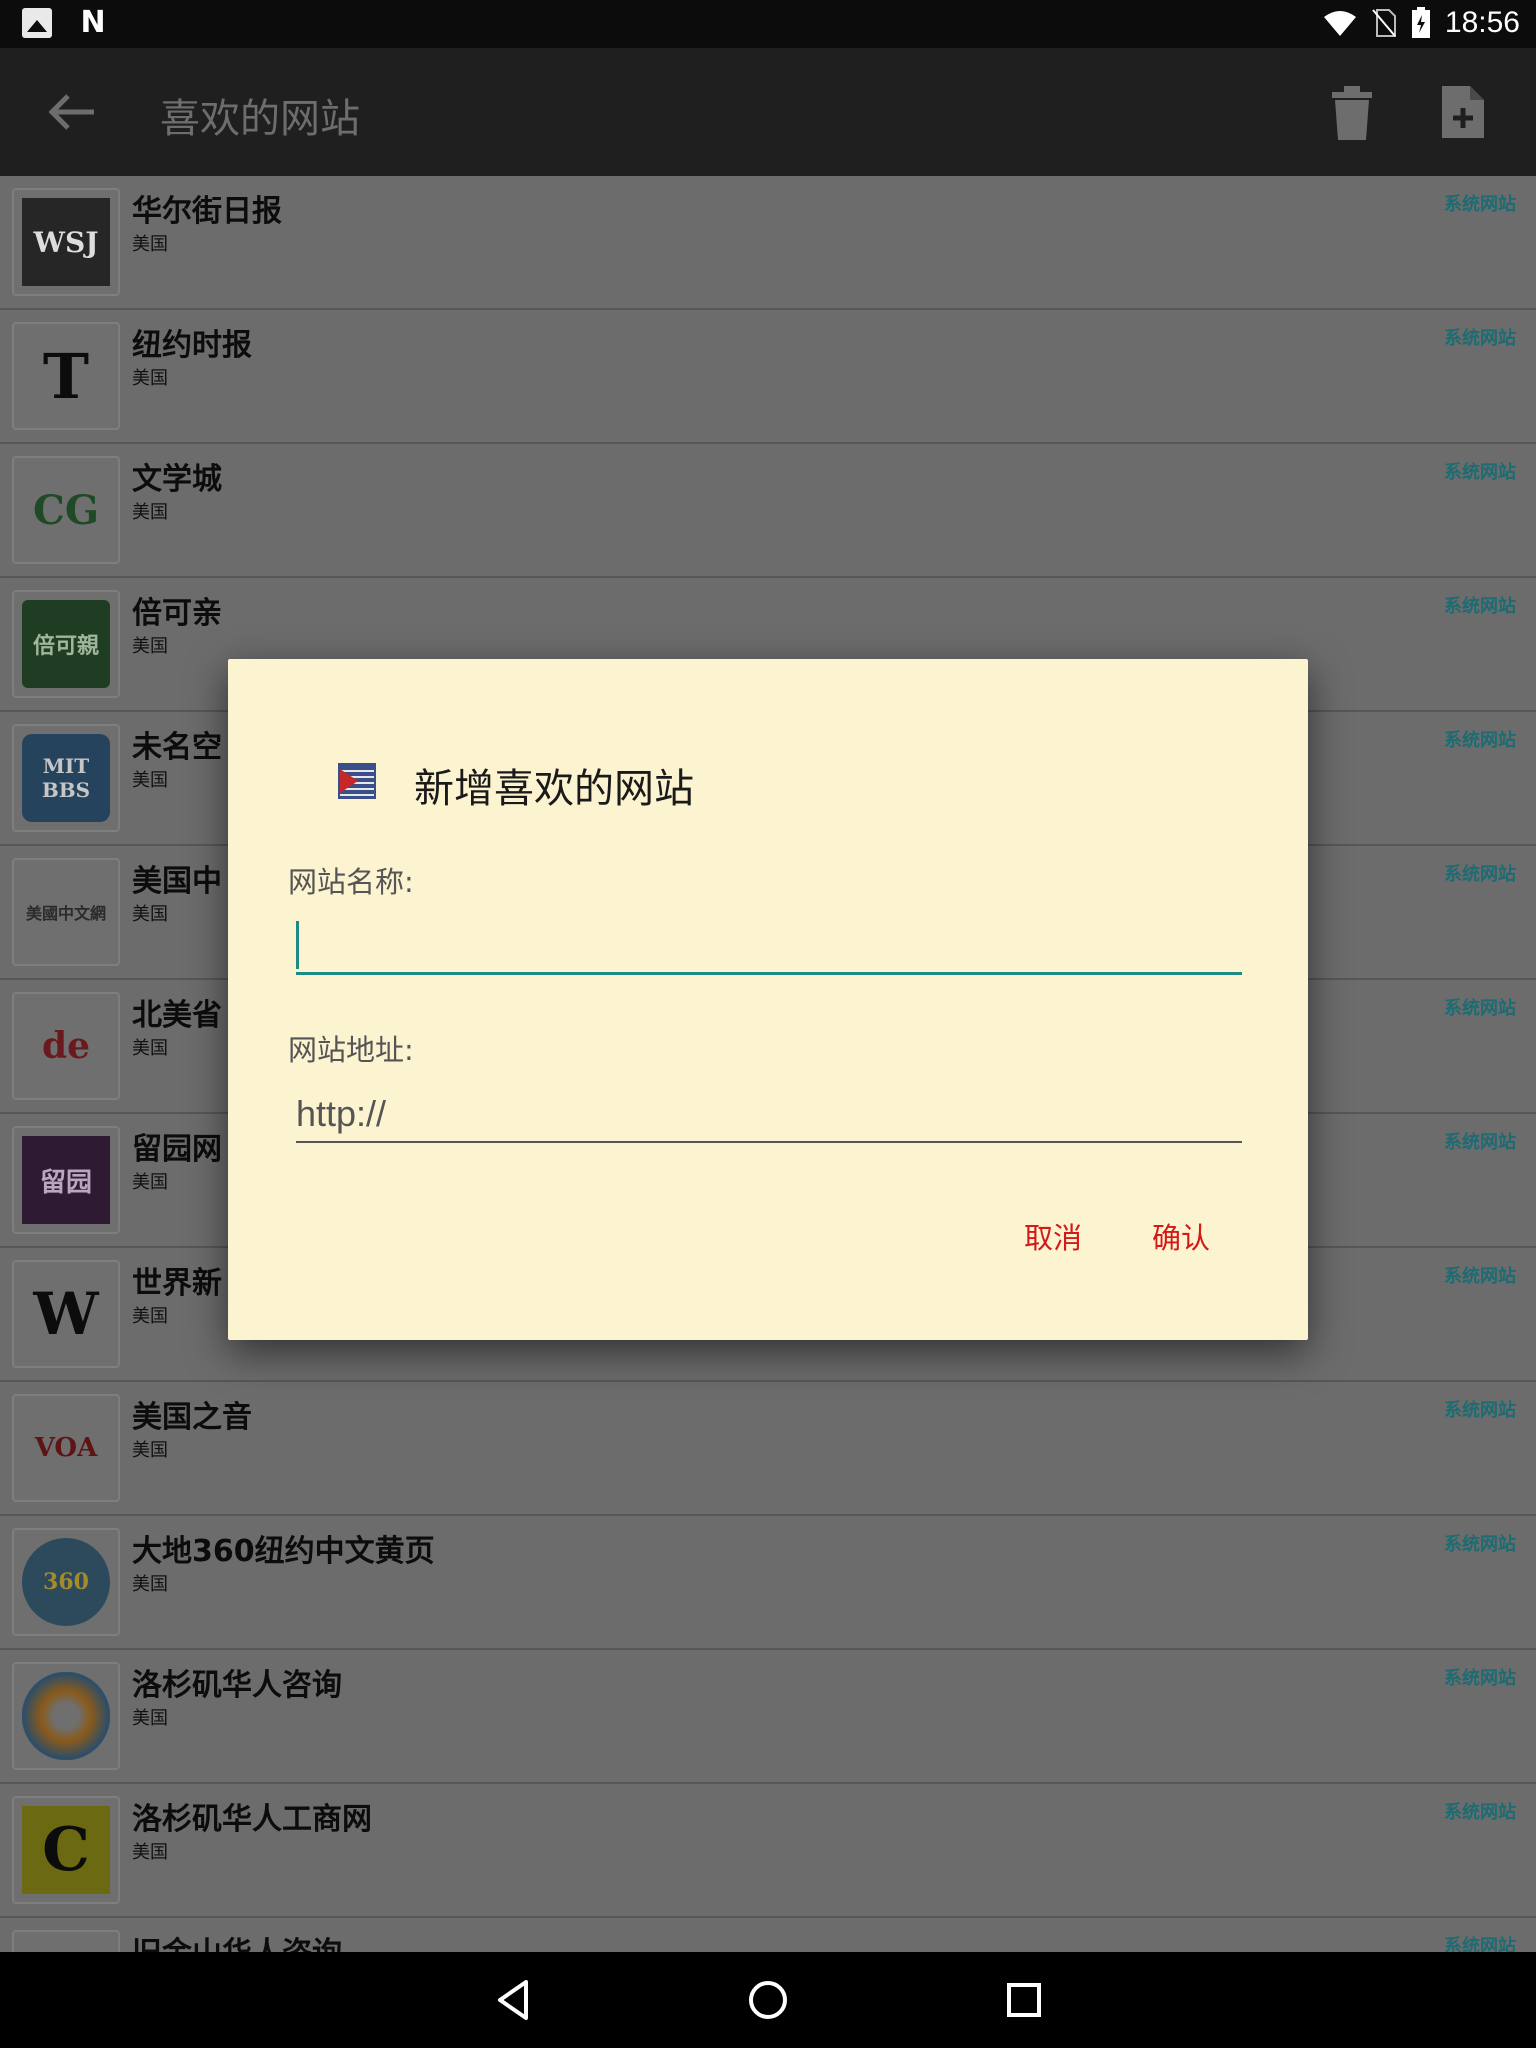  What do you see at coordinates (66, 1314) in the screenshot?
I see `site-logo: W` at bounding box center [66, 1314].